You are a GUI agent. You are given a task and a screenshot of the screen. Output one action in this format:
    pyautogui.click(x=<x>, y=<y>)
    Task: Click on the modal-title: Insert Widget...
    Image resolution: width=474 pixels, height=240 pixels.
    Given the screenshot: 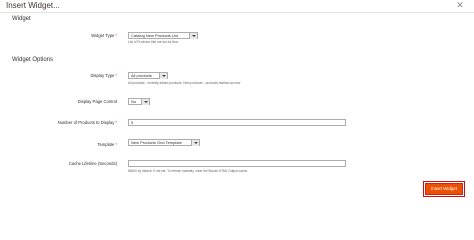 What is the action you would take?
    pyautogui.click(x=33, y=5)
    